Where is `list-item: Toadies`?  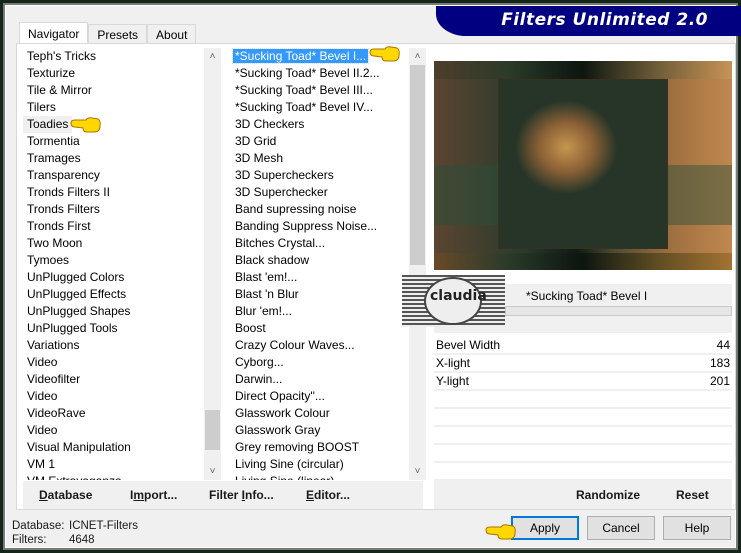
list-item: Toadies is located at coordinates (48, 124).